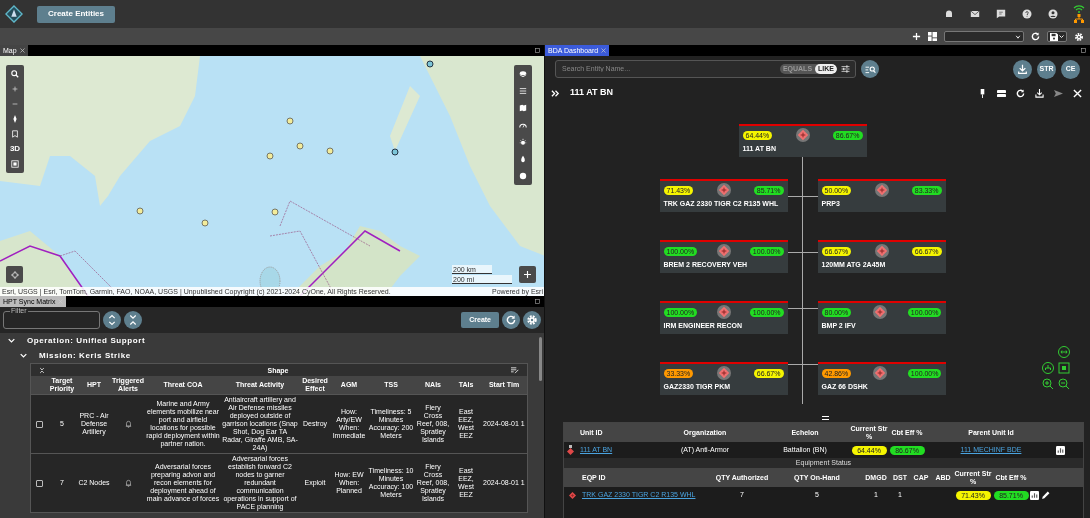  I want to click on expand-arrows-icon, so click(1064, 352).